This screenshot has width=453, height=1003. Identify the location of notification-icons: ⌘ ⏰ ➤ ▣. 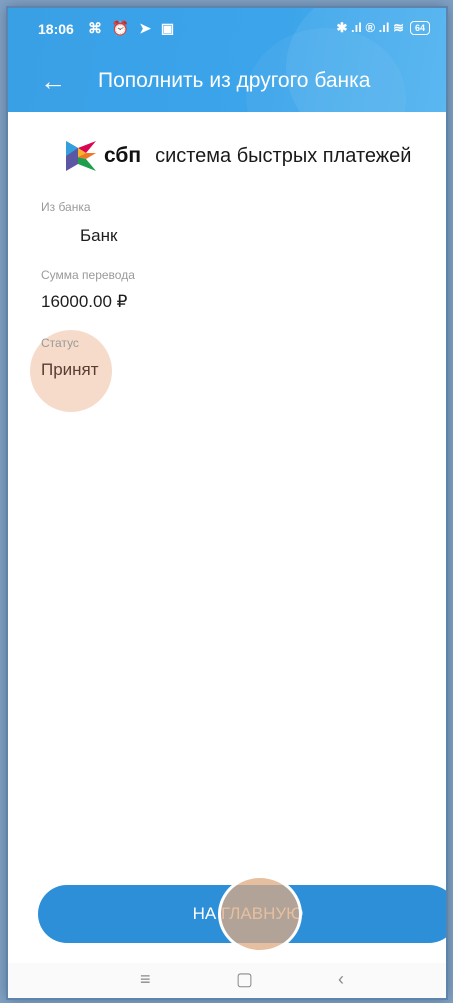
(133, 28).